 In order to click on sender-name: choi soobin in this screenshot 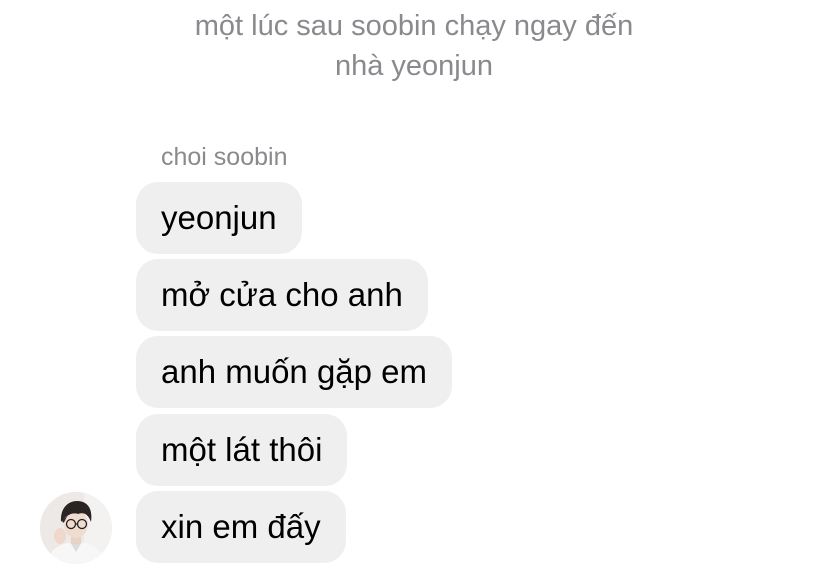, I will do `click(224, 157)`.